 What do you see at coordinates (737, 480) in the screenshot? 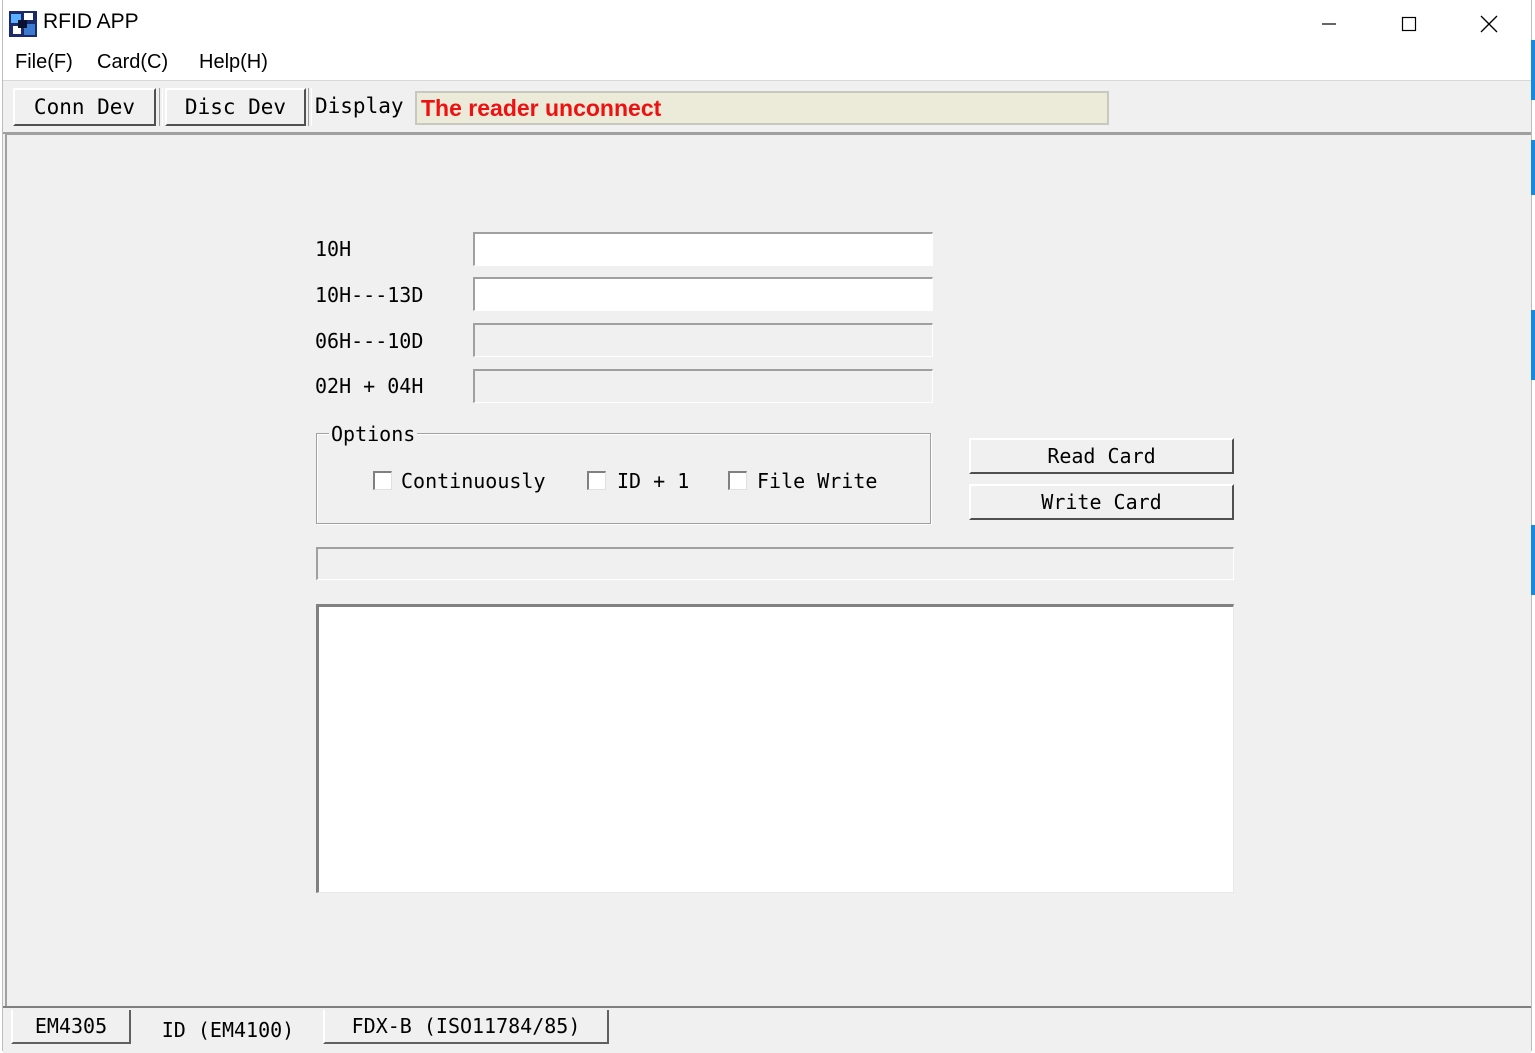
I see `file-write-checkbox` at bounding box center [737, 480].